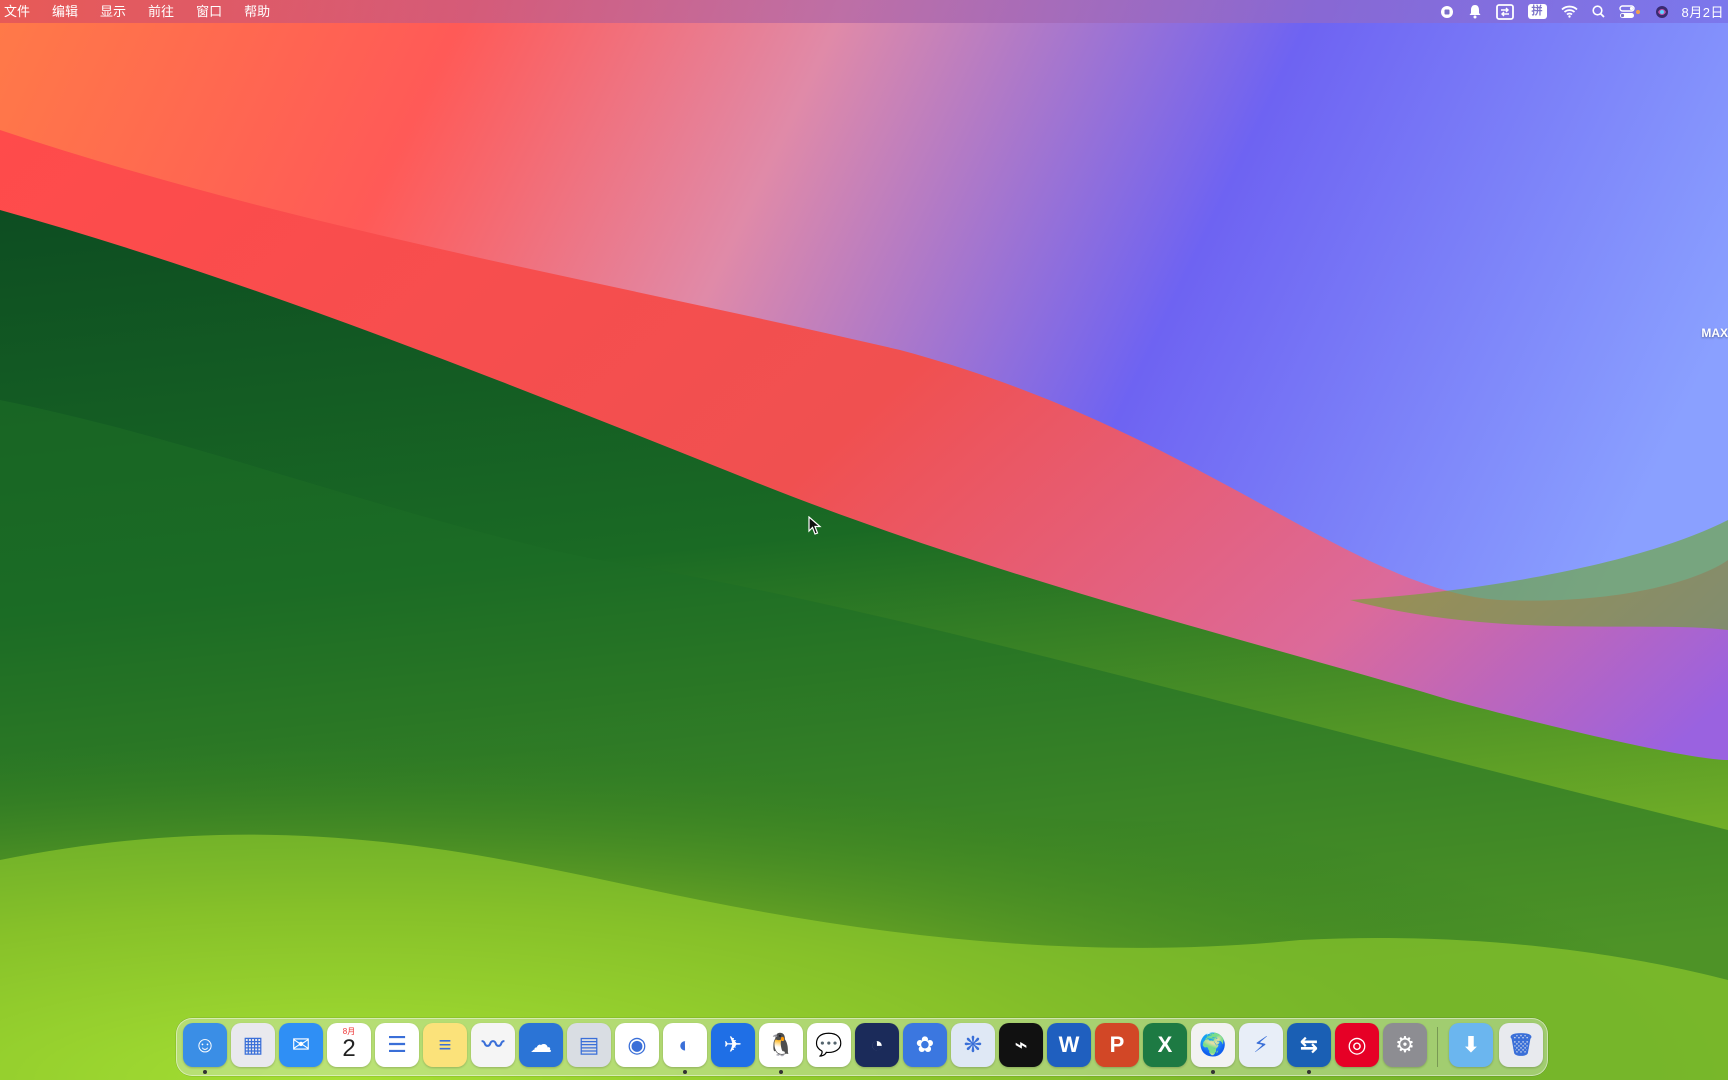 The image size is (1728, 1080). I want to click on dock-slot-weather-cloud: ☁, so click(541, 1045).